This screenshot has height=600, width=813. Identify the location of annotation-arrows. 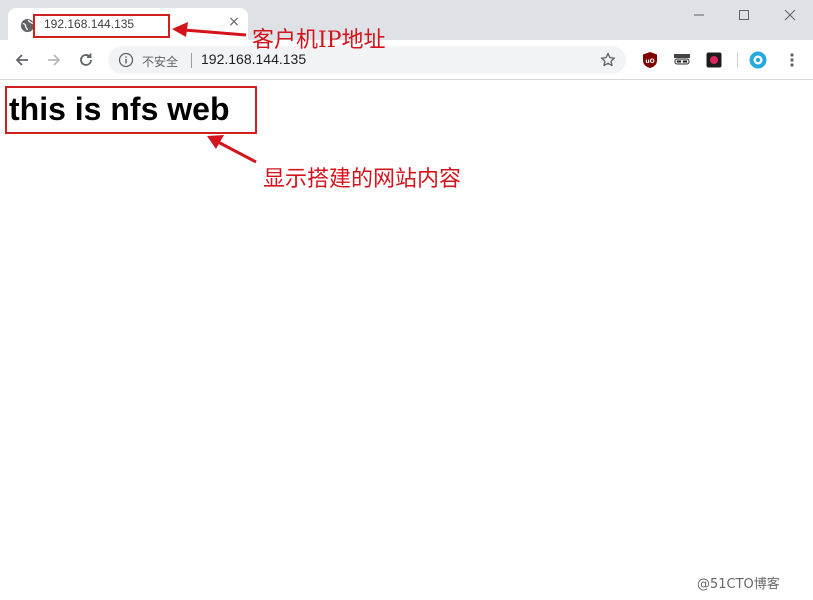
(214, 93).